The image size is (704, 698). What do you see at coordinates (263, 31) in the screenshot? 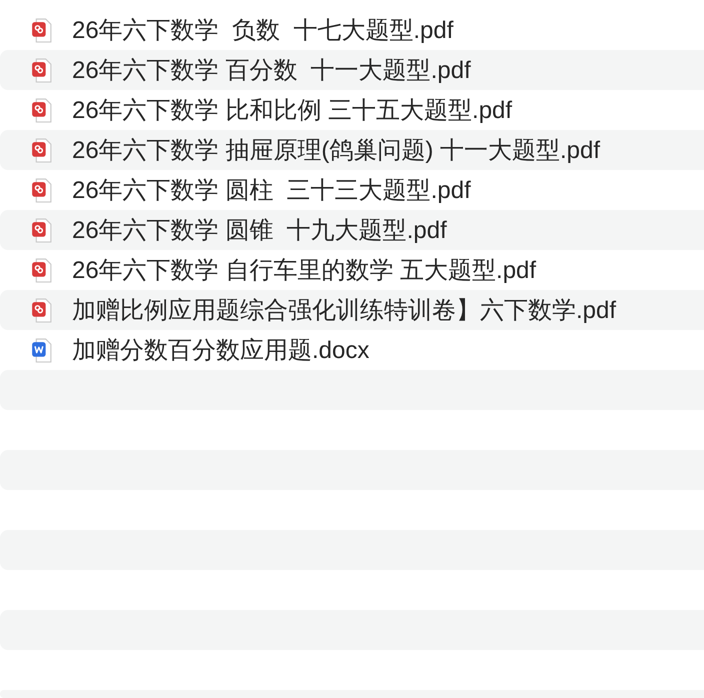
I see `file-name: 26年六下数学 负数 十七大题型.pdf` at bounding box center [263, 31].